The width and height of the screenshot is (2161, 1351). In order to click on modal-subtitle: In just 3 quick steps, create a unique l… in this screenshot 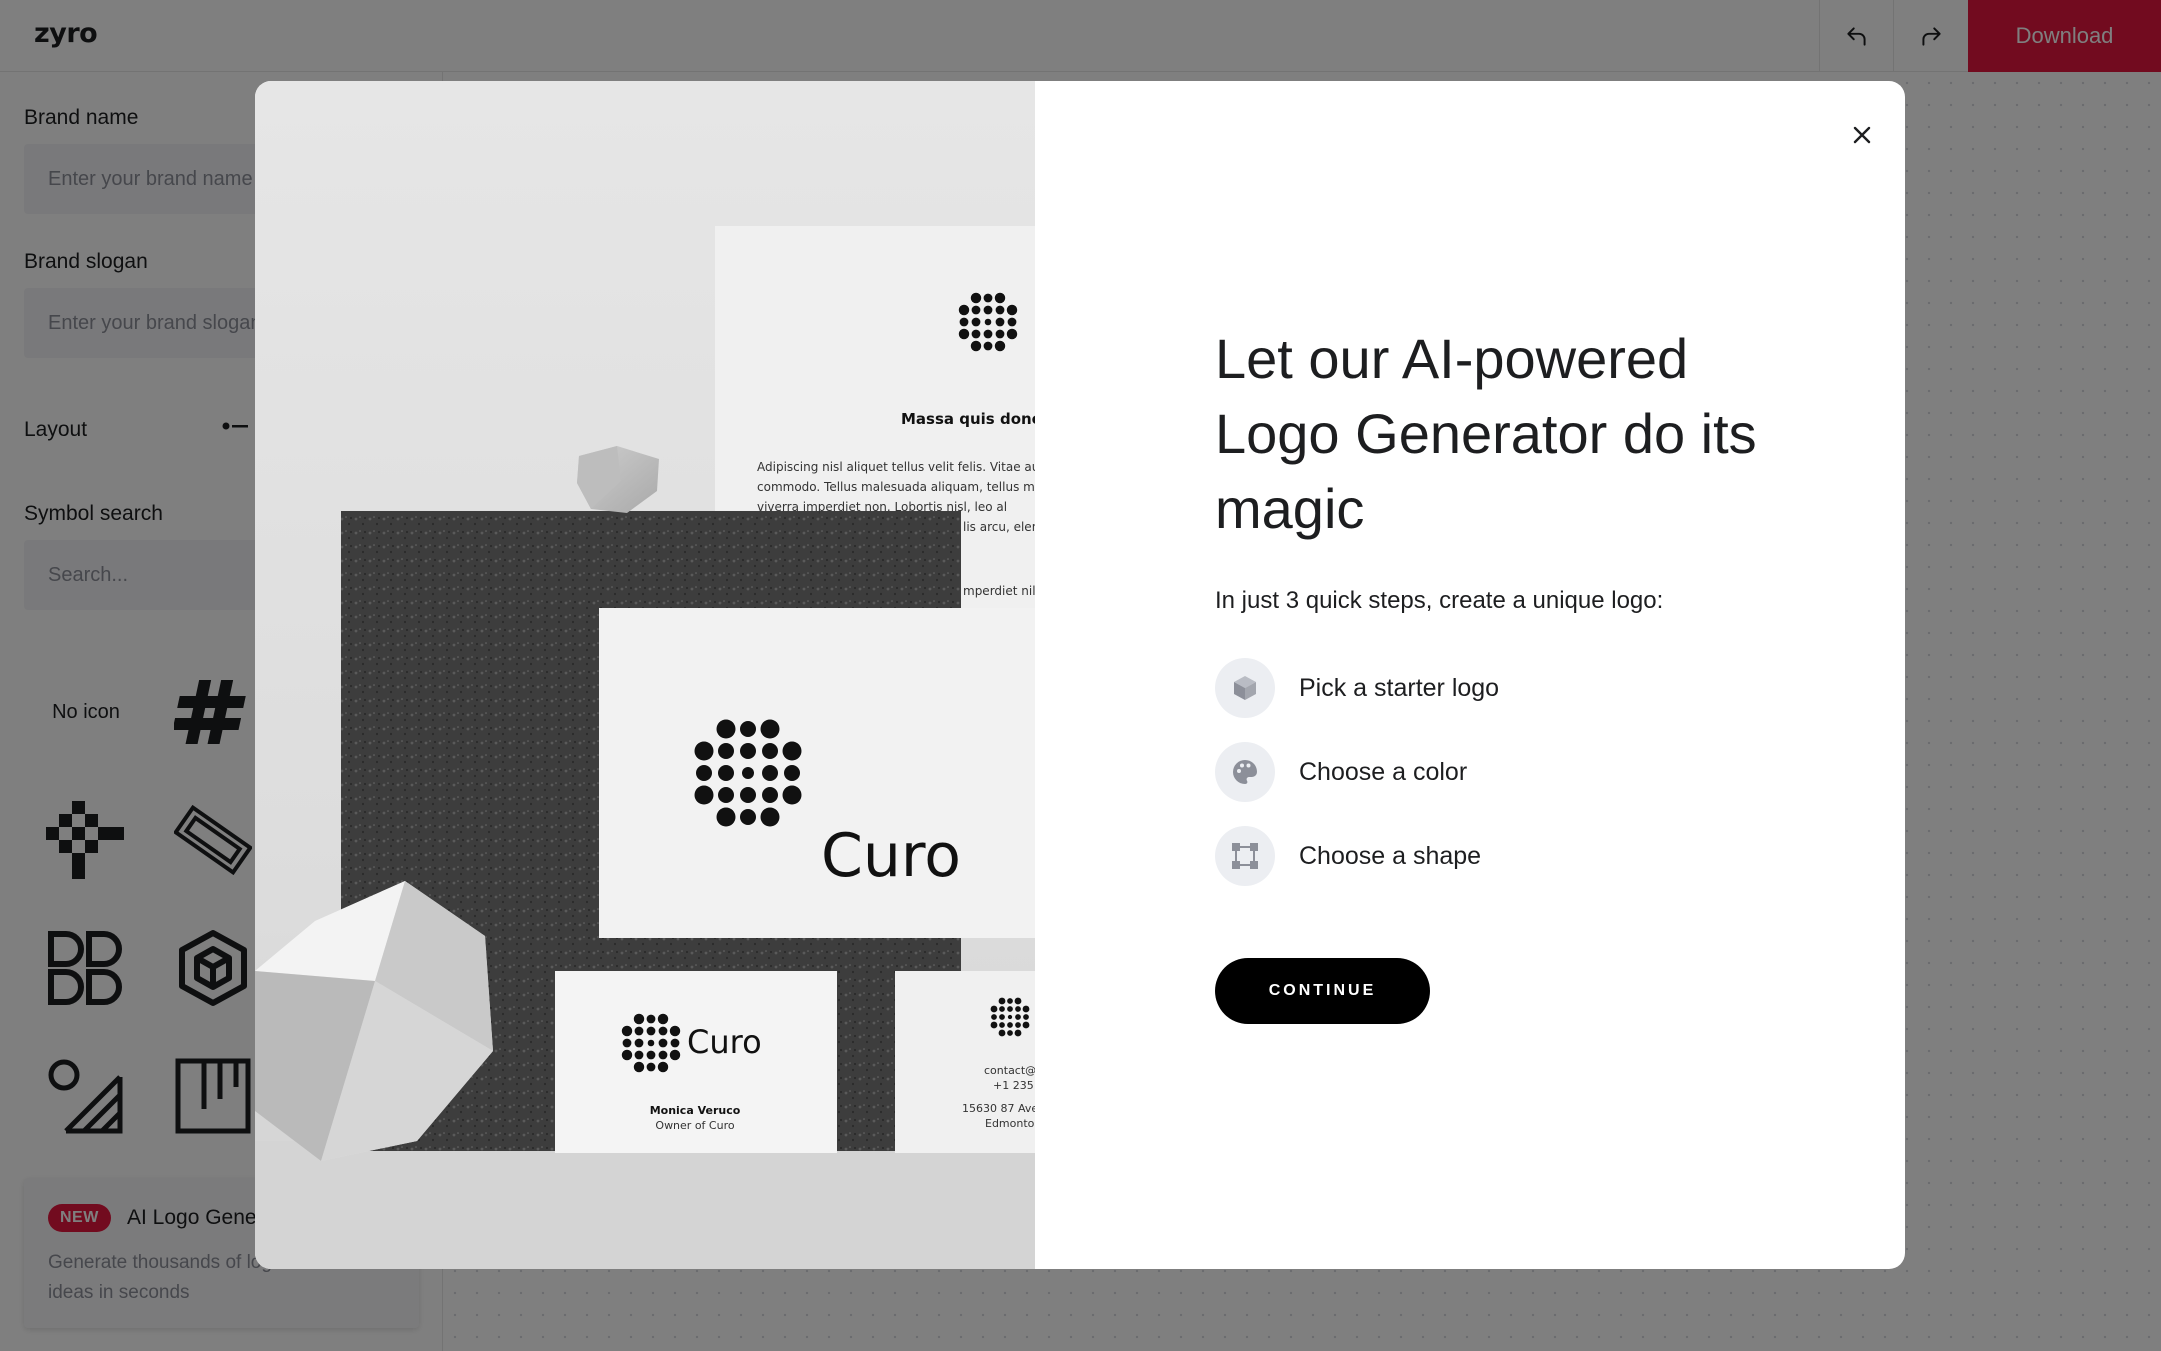, I will do `click(1439, 600)`.